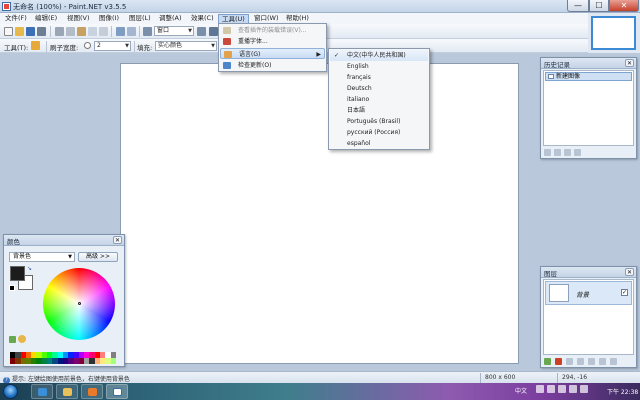  I want to click on merge-layer-icon, so click(580, 361).